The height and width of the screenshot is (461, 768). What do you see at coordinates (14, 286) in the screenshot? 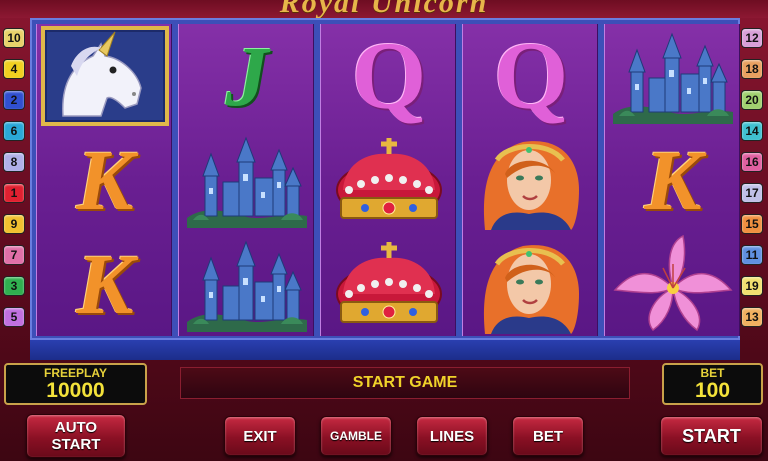
I see `line-marker: 3` at bounding box center [14, 286].